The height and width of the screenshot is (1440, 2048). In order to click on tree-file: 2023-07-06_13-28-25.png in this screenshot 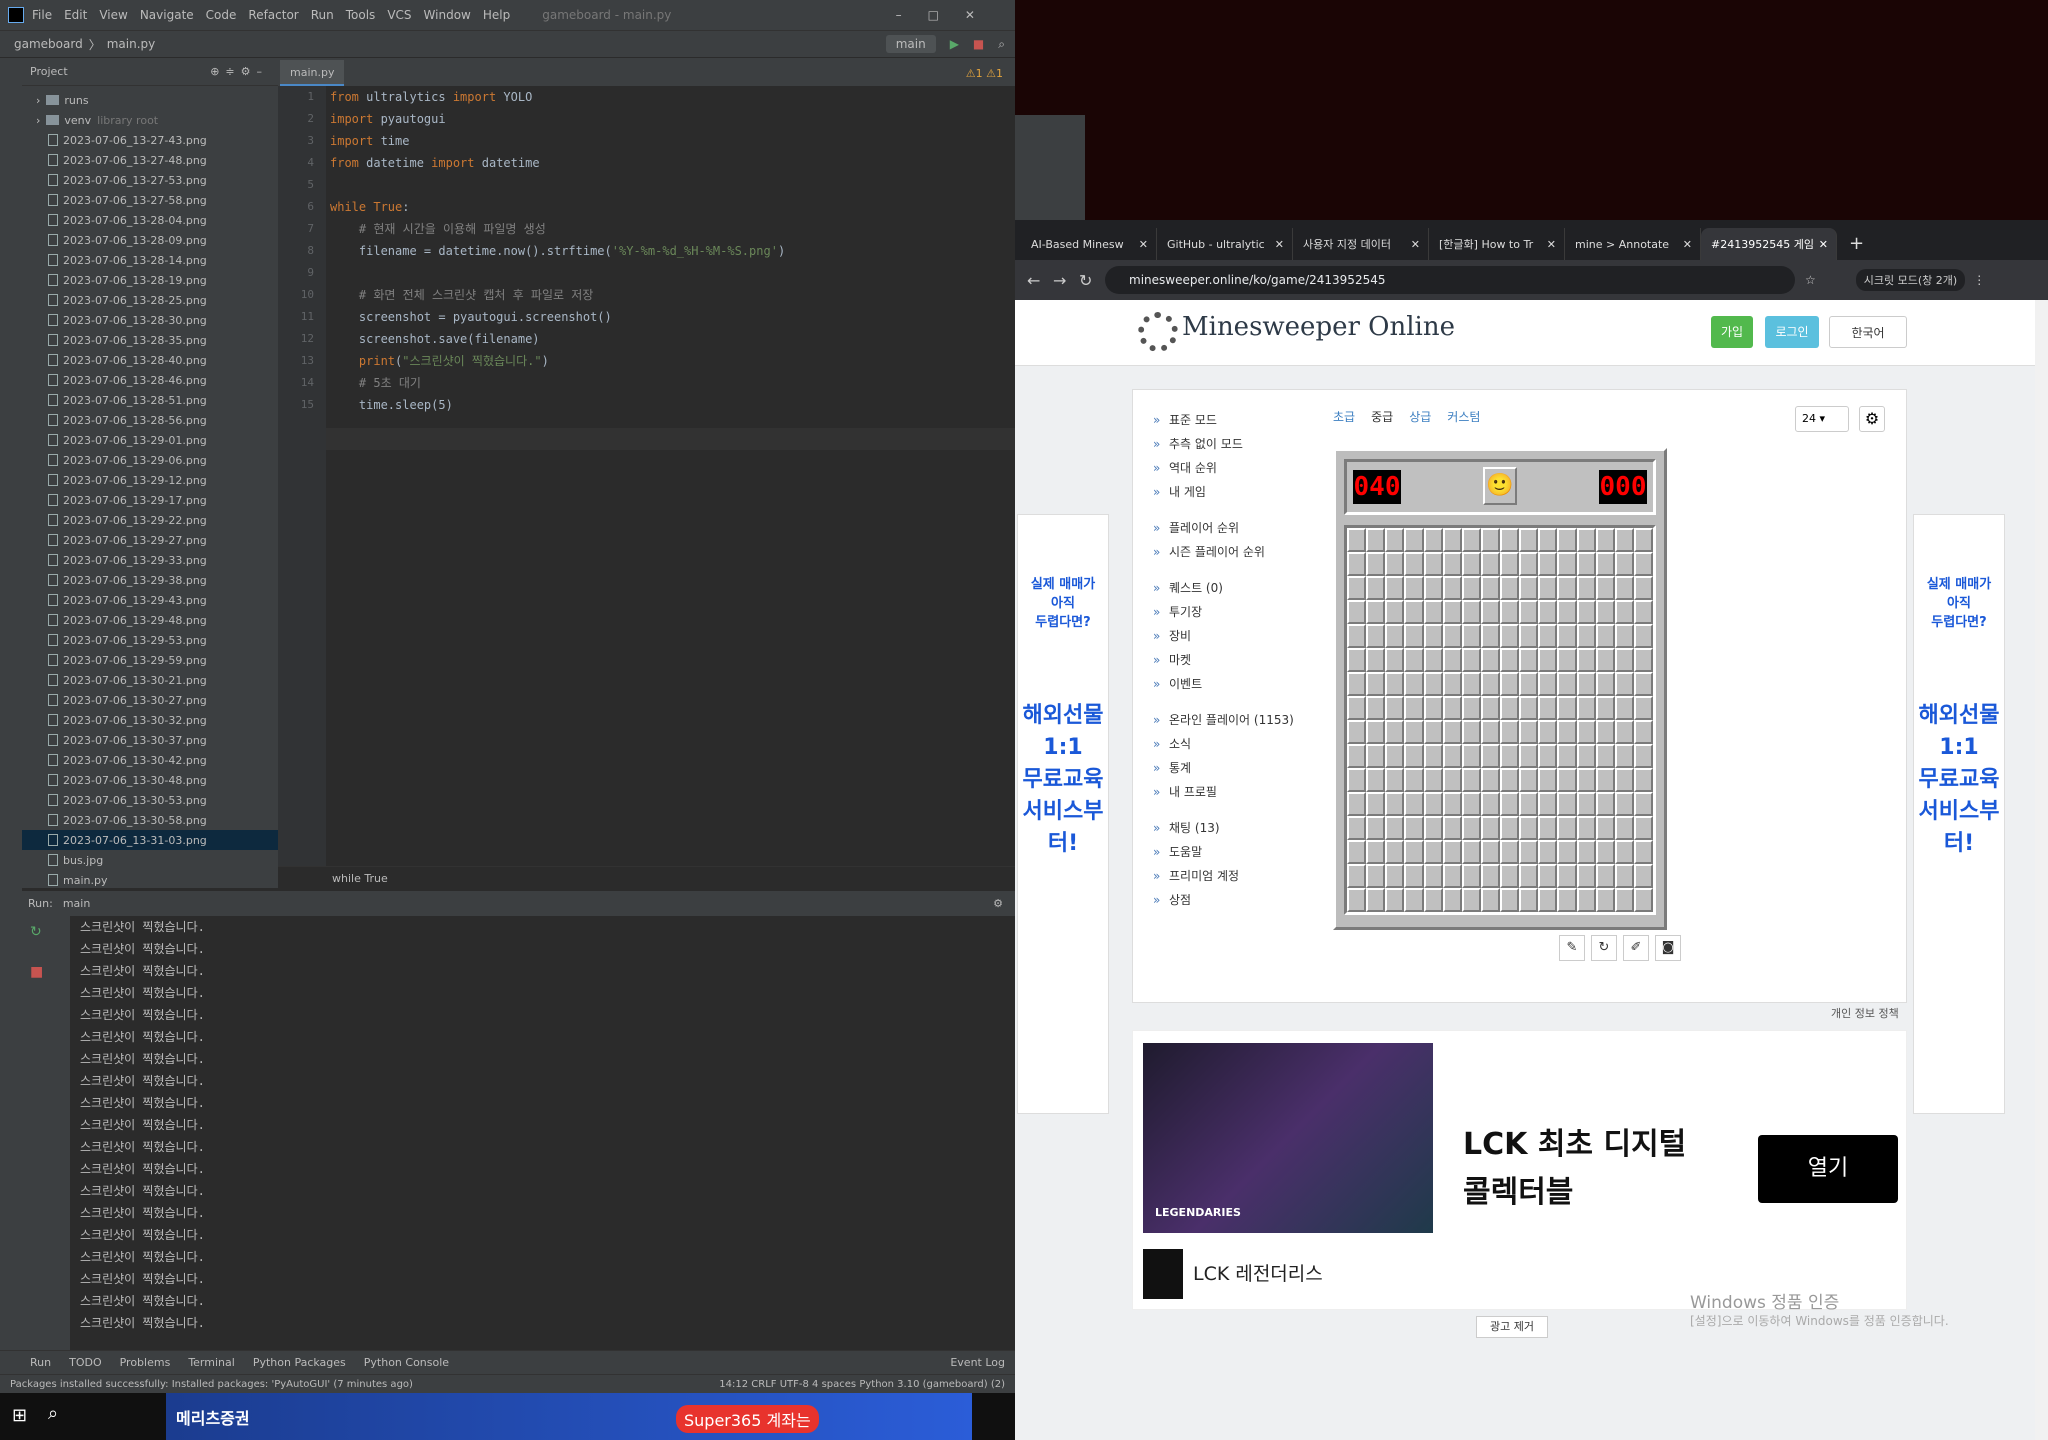, I will do `click(150, 300)`.